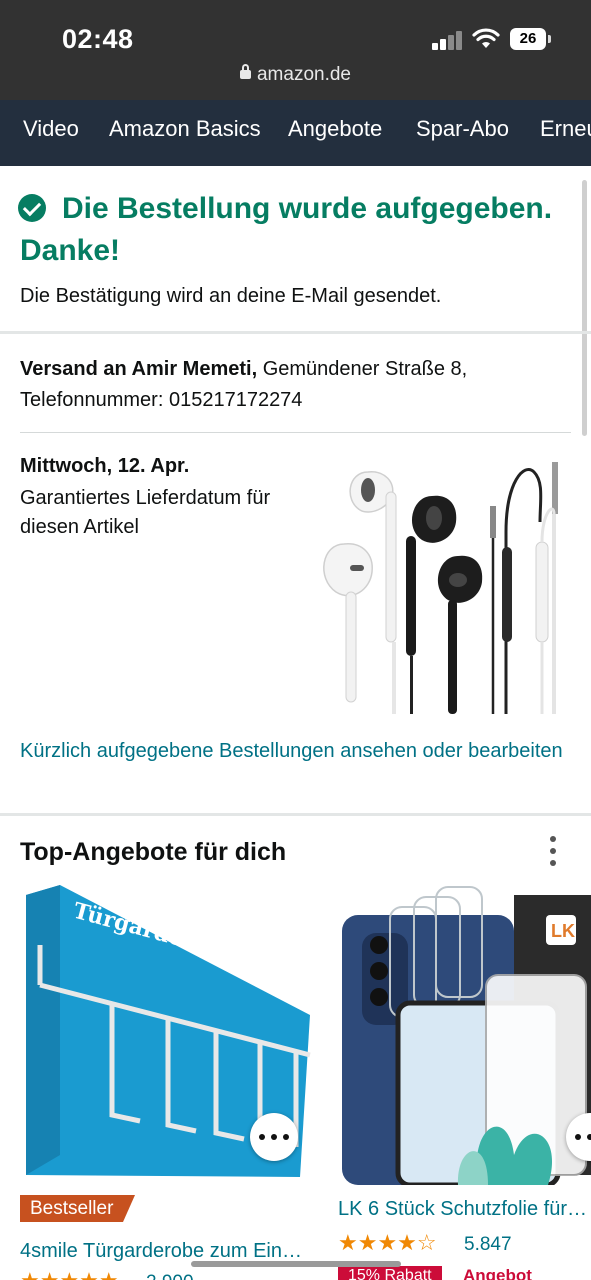 The image size is (591, 1280). I want to click on deal-card-title: 4smile Türgarderobe zum Einhängen, so click(165, 1251).